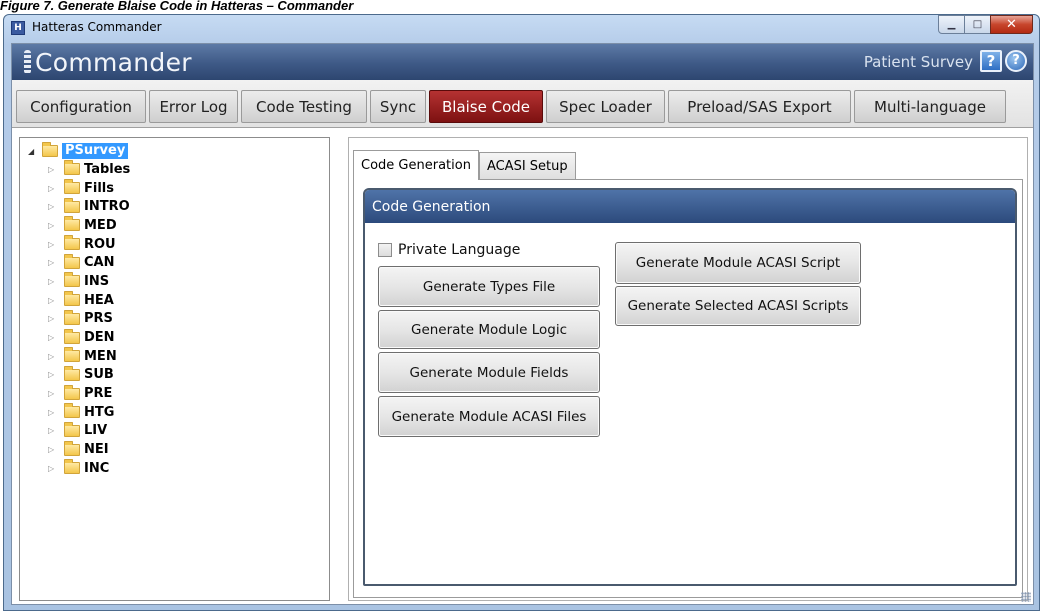 The width and height of the screenshot is (1040, 611). I want to click on tab-blaise-code: Blaise Code, so click(486, 106).